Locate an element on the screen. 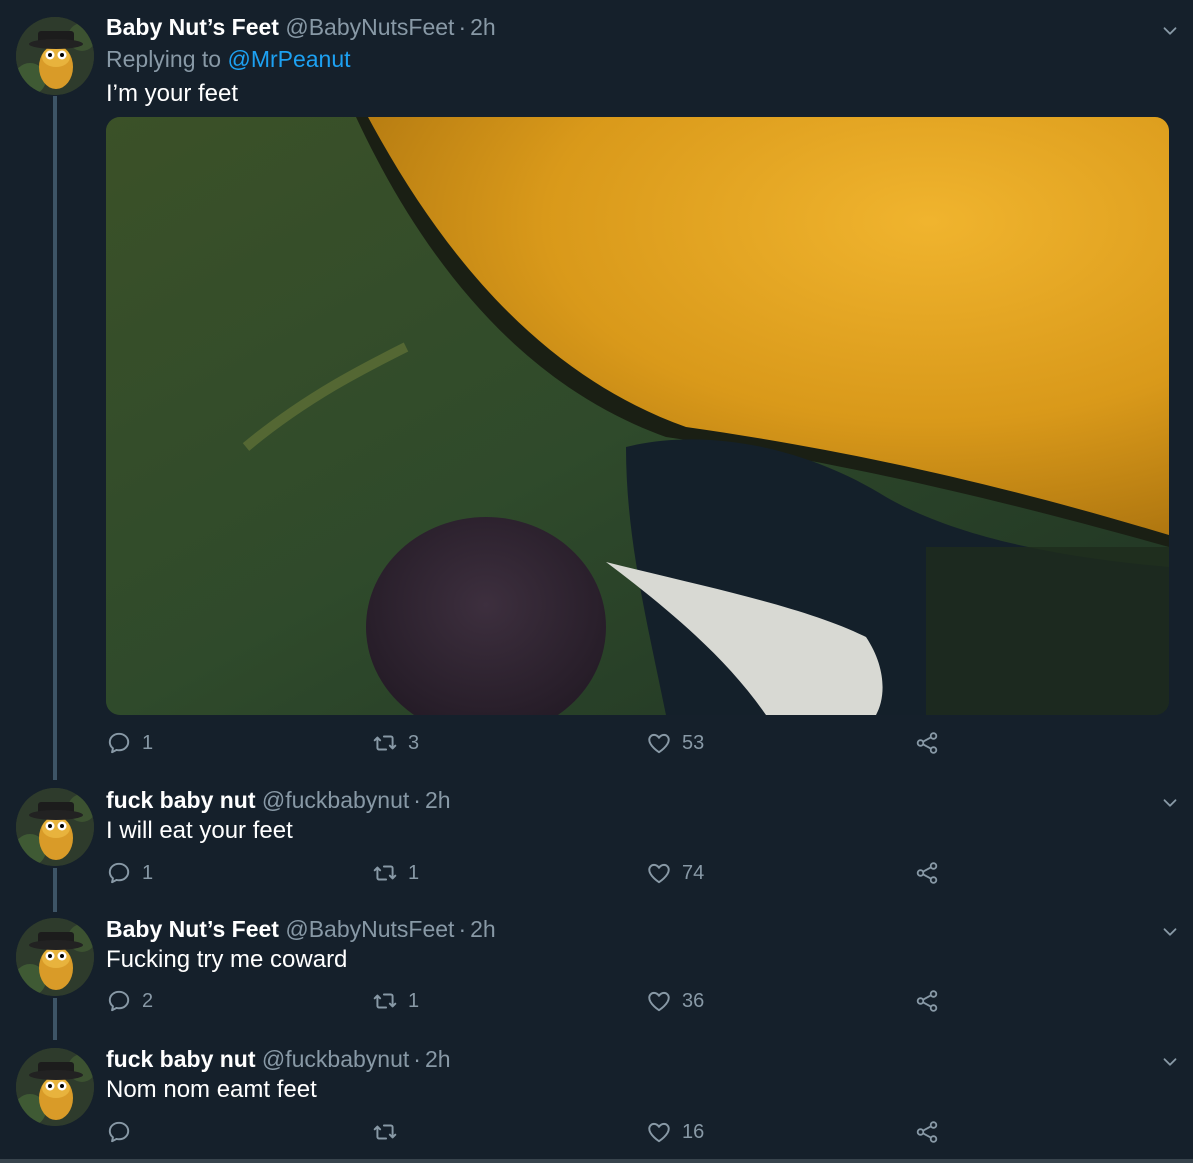 This screenshot has height=1163, width=1193. tweet-actions: 1 1 74 is located at coordinates (531, 873).